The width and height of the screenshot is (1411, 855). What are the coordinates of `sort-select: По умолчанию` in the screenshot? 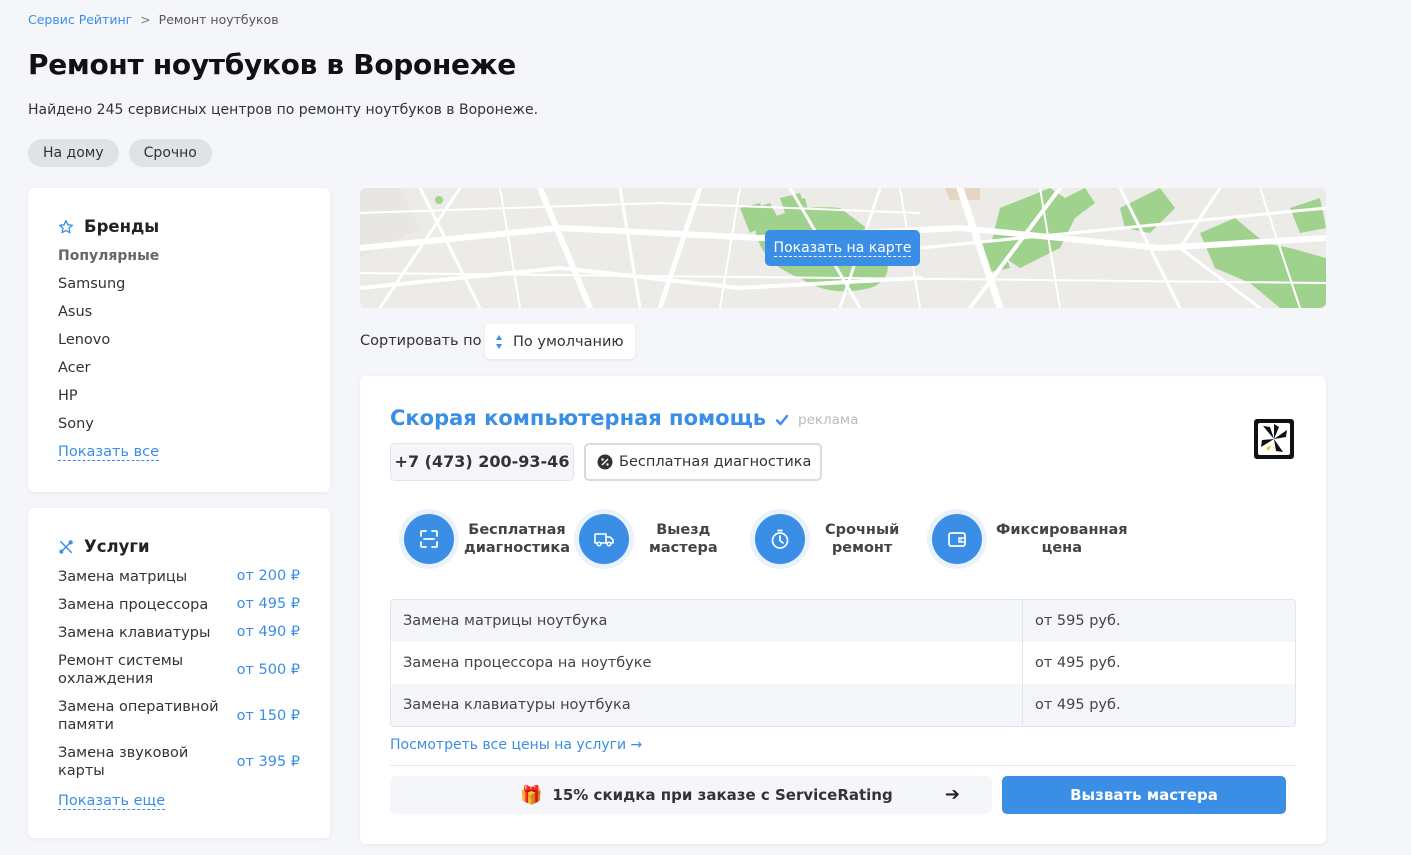 It's located at (560, 341).